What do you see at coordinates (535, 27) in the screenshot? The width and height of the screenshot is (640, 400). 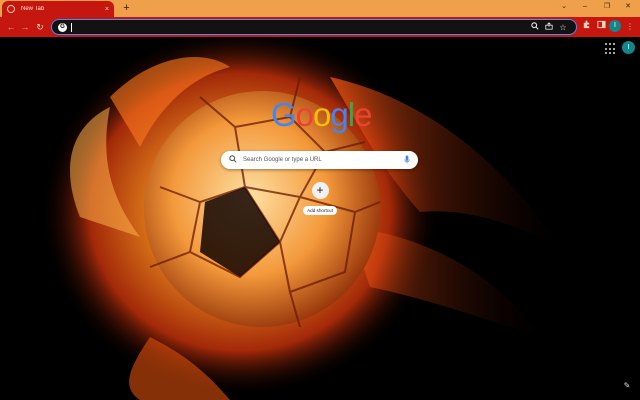 I see `zoom-icon` at bounding box center [535, 27].